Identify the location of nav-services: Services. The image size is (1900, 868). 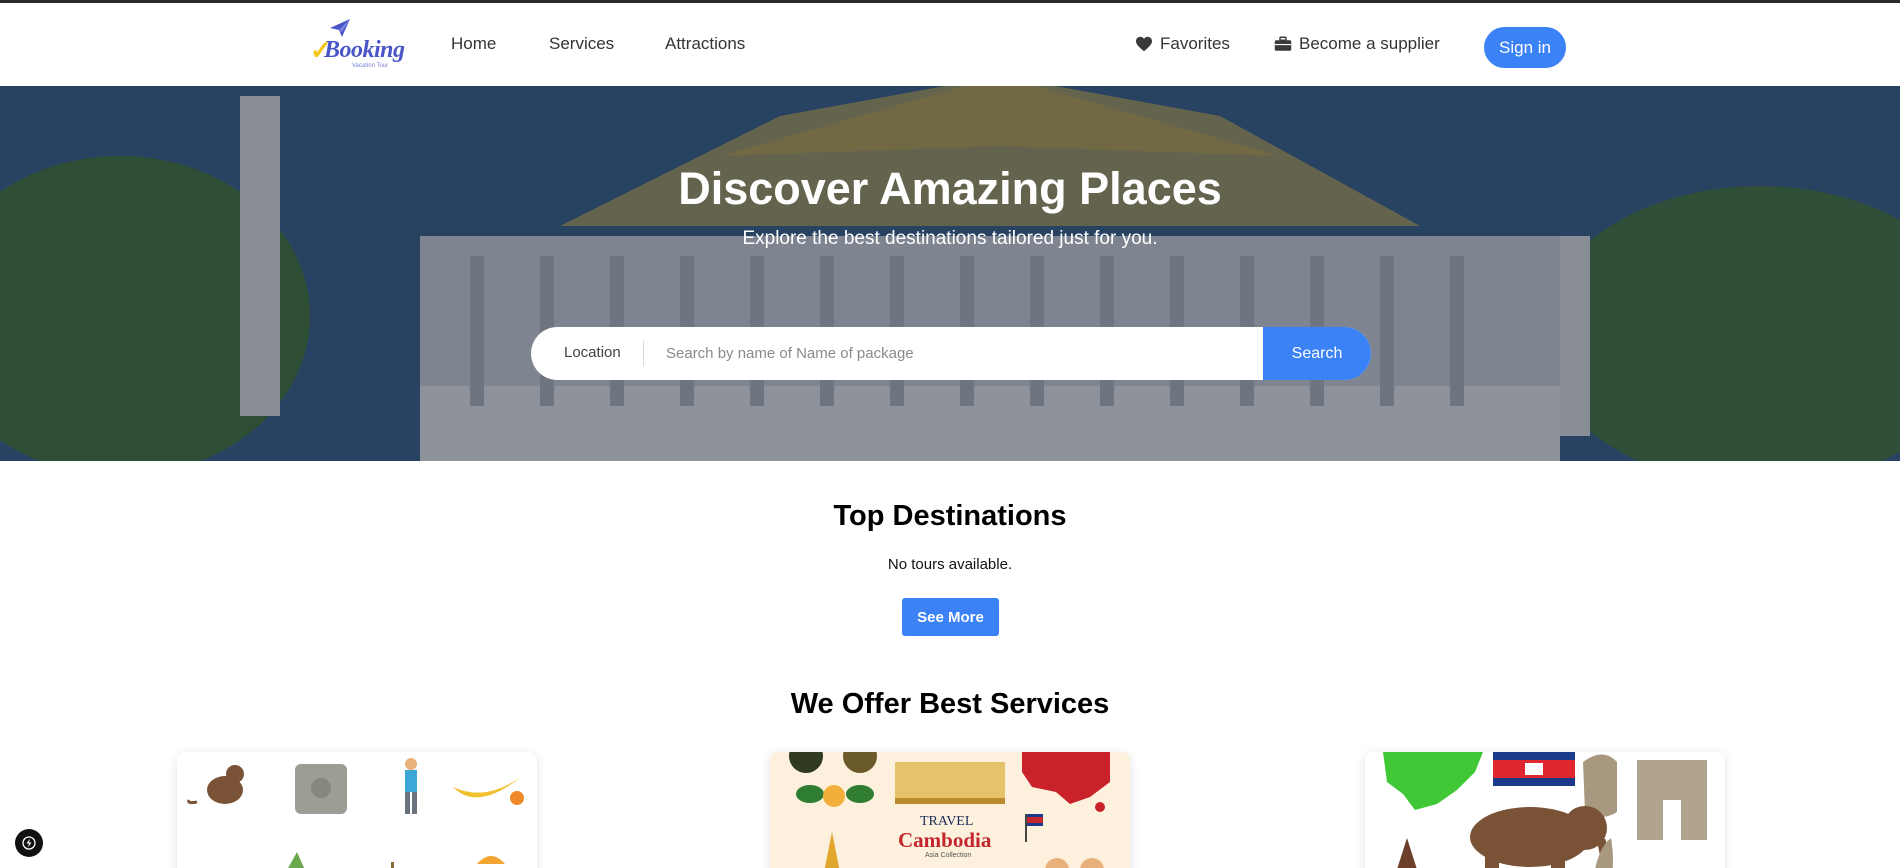
(581, 44).